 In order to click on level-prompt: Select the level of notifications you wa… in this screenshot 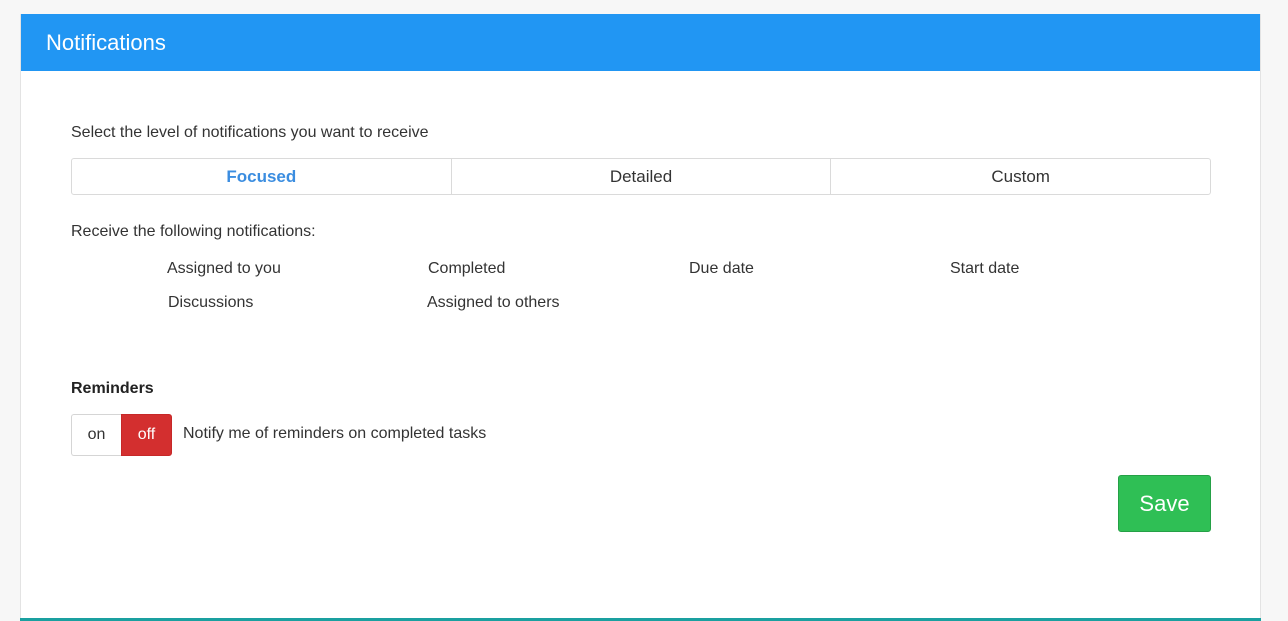, I will do `click(250, 132)`.